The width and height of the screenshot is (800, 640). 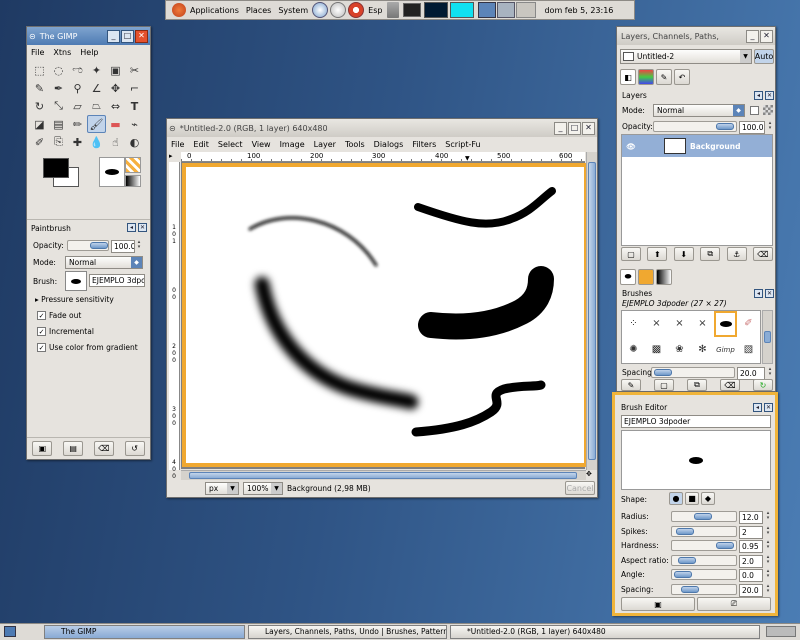 What do you see at coordinates (325, 144) in the screenshot?
I see `menu-layer: Layer` at bounding box center [325, 144].